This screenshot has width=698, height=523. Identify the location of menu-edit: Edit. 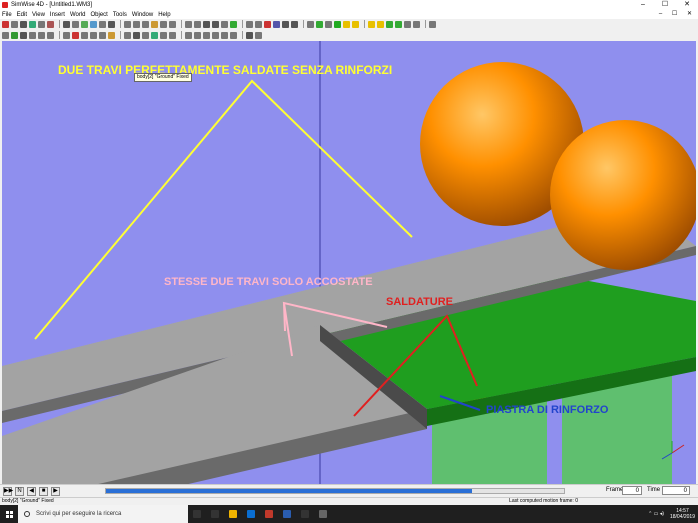
(22, 15).